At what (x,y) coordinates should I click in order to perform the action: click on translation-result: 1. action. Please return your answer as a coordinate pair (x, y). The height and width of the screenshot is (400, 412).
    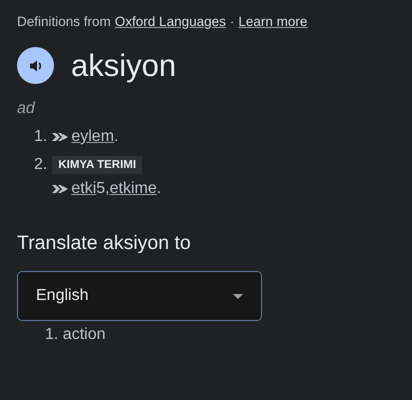
    Looking at the image, I should click on (75, 335).